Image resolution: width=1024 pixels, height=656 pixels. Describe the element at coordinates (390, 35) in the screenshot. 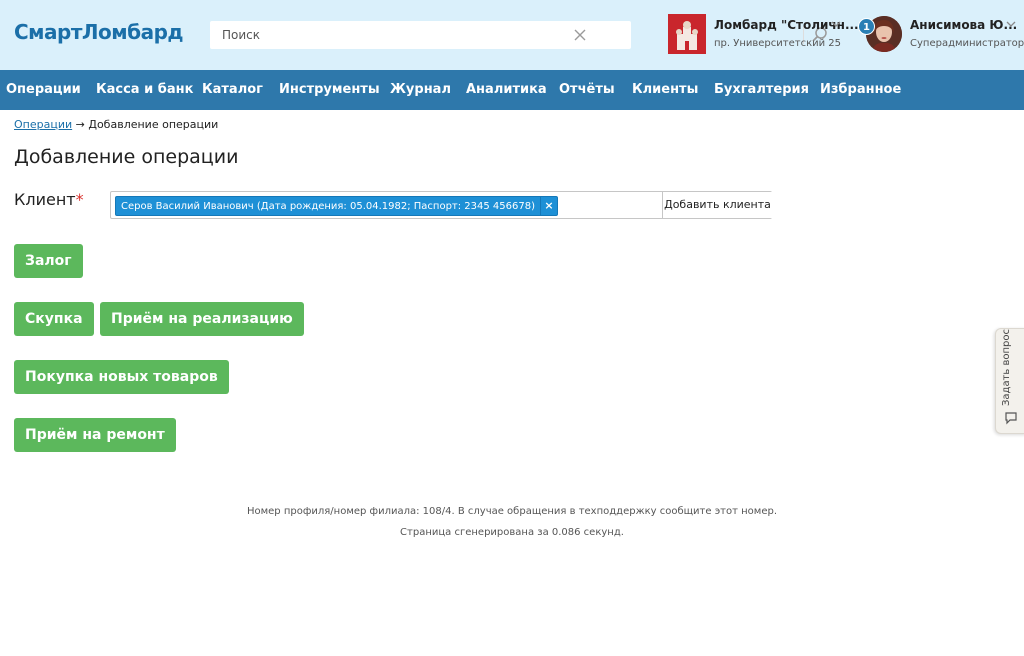

I see `search-input` at that location.